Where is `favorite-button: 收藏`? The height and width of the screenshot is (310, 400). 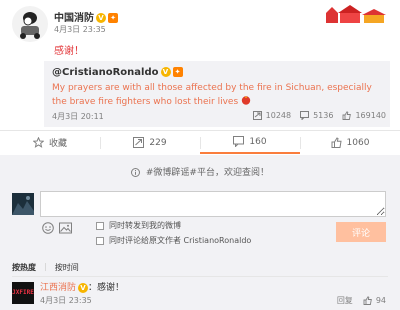
favorite-button: 收藏 is located at coordinates (50, 142).